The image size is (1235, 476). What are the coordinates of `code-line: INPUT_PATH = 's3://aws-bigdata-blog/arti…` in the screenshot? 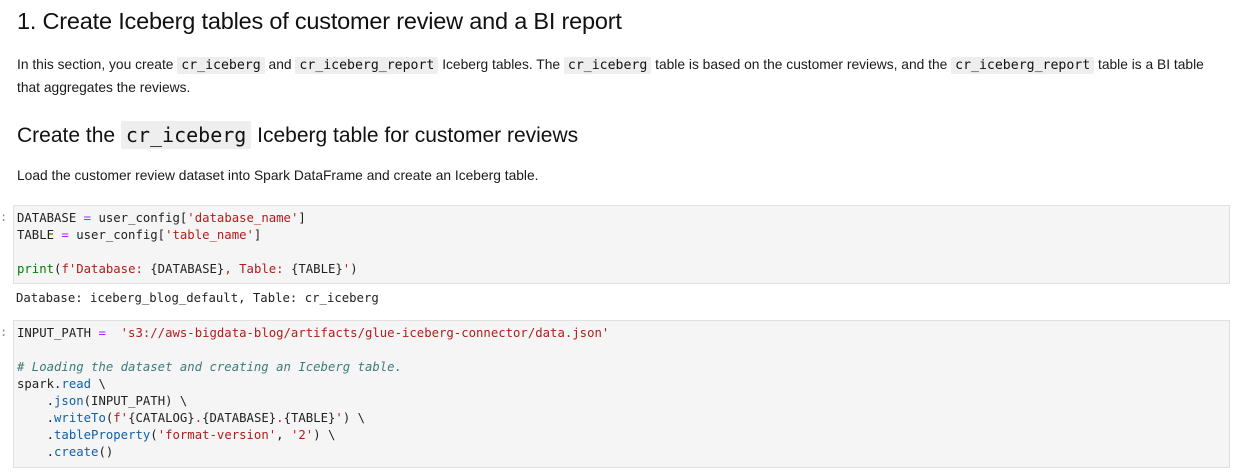 It's located at (313, 333).